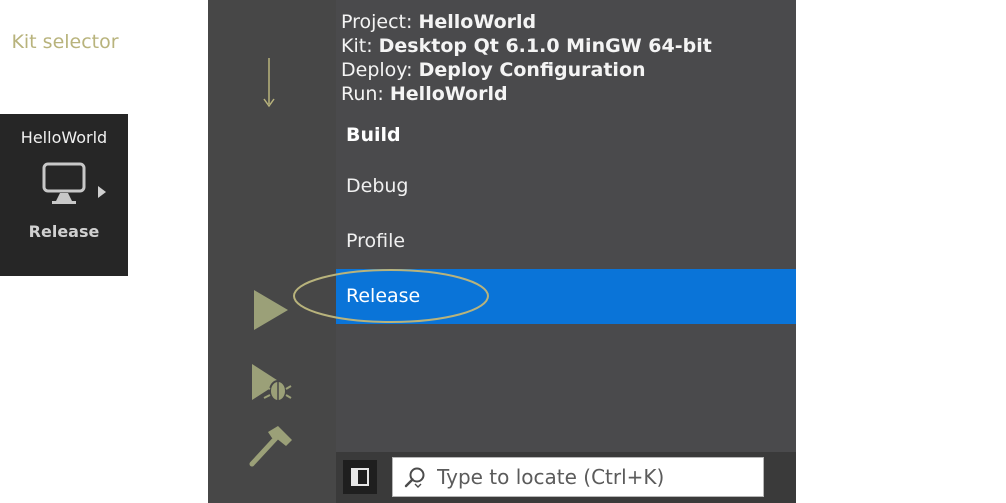  Describe the element at coordinates (270, 310) in the screenshot. I see `run-icon` at that location.